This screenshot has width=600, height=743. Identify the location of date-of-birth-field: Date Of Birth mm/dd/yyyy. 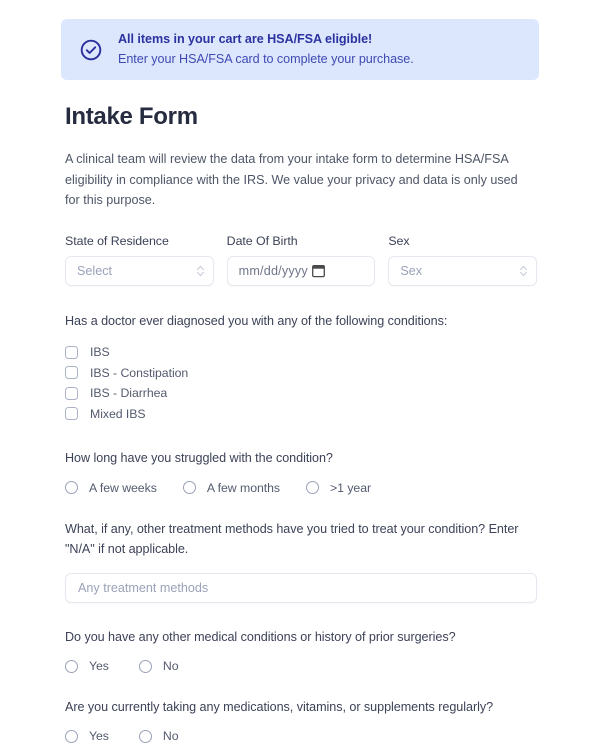
(301, 260).